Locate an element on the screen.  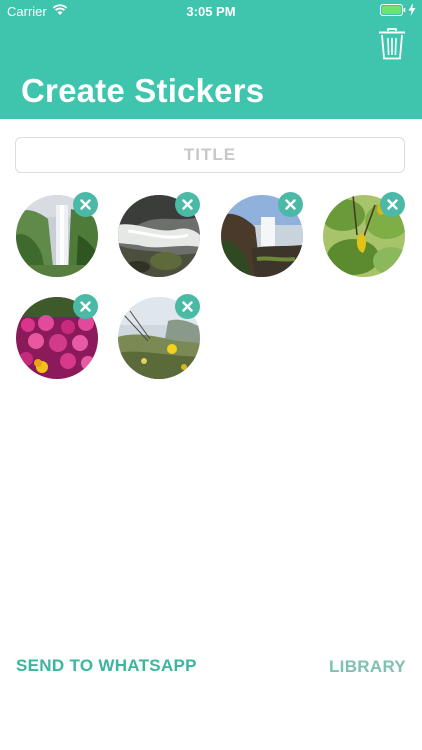
library-button: LIBRARY is located at coordinates (367, 667).